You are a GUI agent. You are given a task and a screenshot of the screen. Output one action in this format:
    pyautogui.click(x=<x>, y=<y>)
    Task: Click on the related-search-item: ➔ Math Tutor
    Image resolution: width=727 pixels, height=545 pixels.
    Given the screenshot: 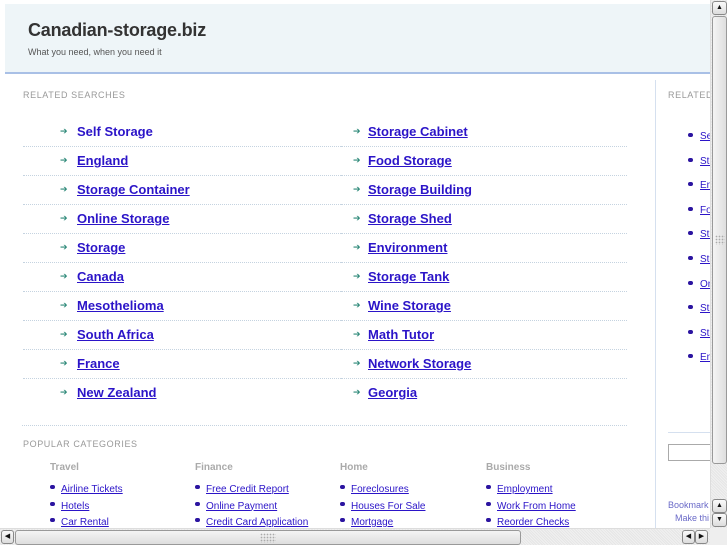 What is the action you would take?
    pyautogui.click(x=484, y=335)
    